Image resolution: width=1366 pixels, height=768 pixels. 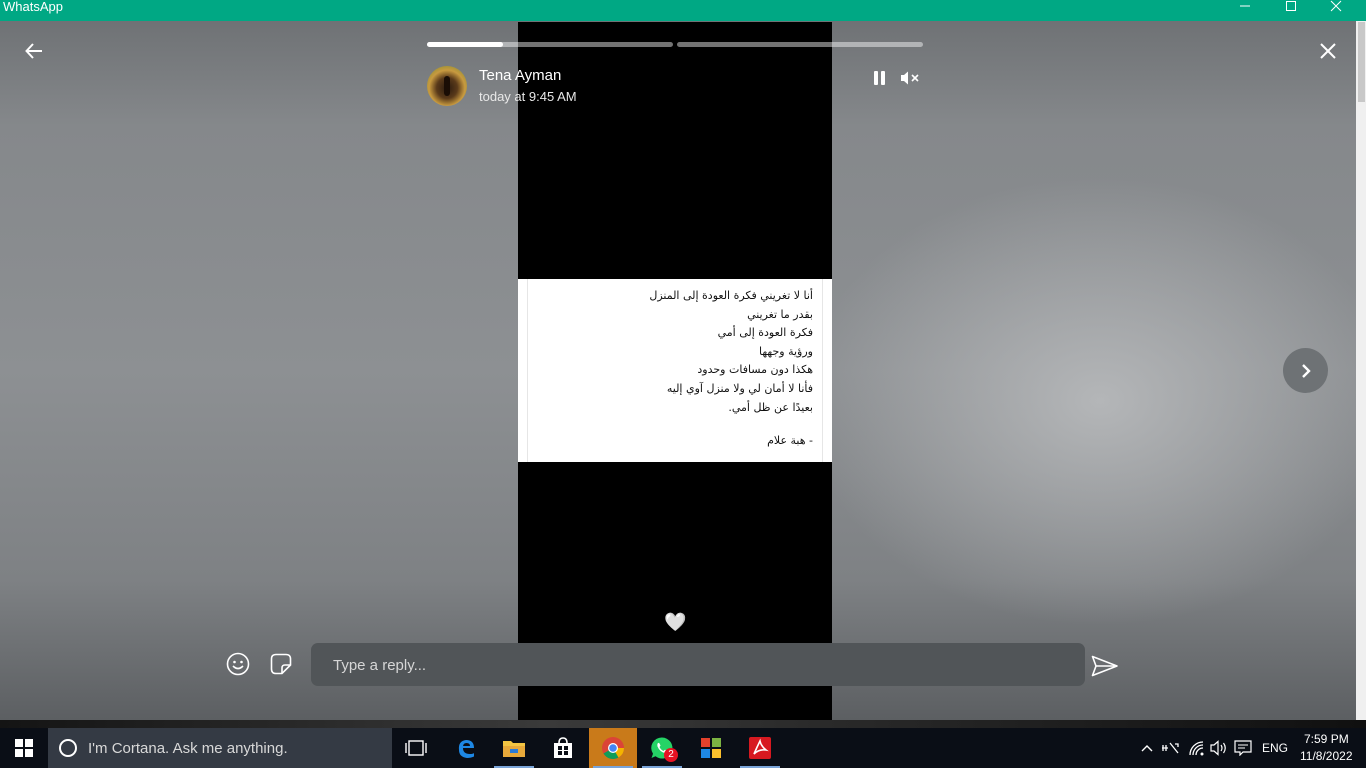 I want to click on task-view-button, so click(x=416, y=748).